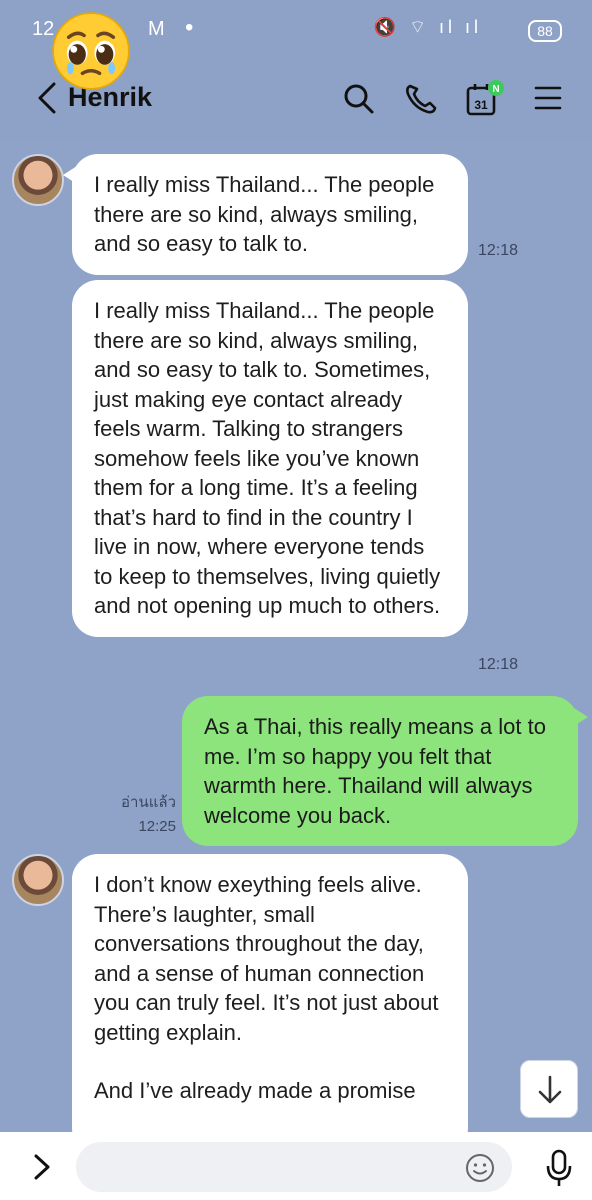 The image size is (592, 1200). I want to click on scroll-to-bottom-button, so click(549, 1089).